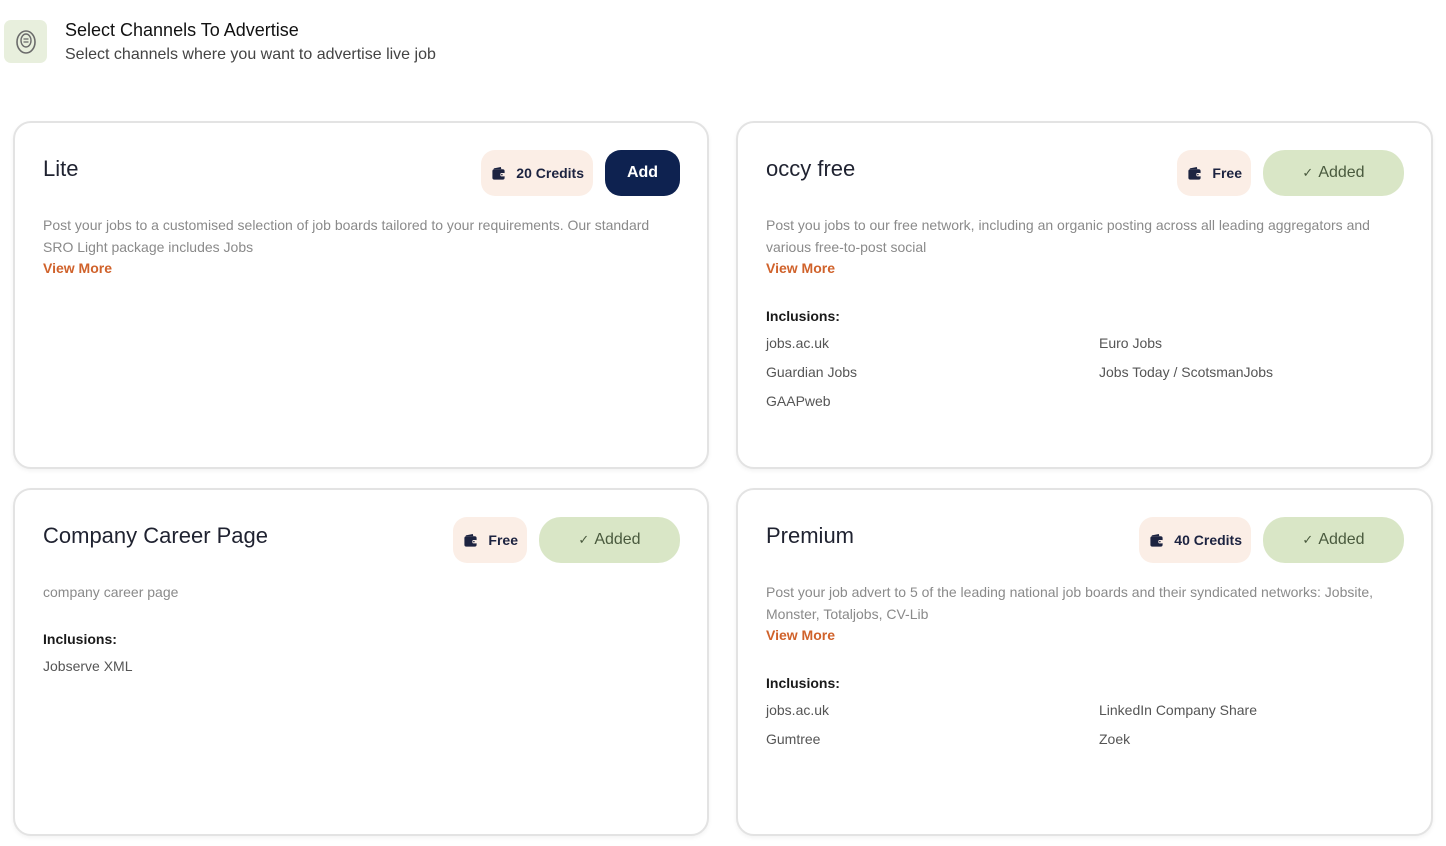 Image resolution: width=1446 pixels, height=846 pixels. What do you see at coordinates (1186, 372) in the screenshot?
I see `inclusion-item: Jobs Today / ScotsmanJobs` at bounding box center [1186, 372].